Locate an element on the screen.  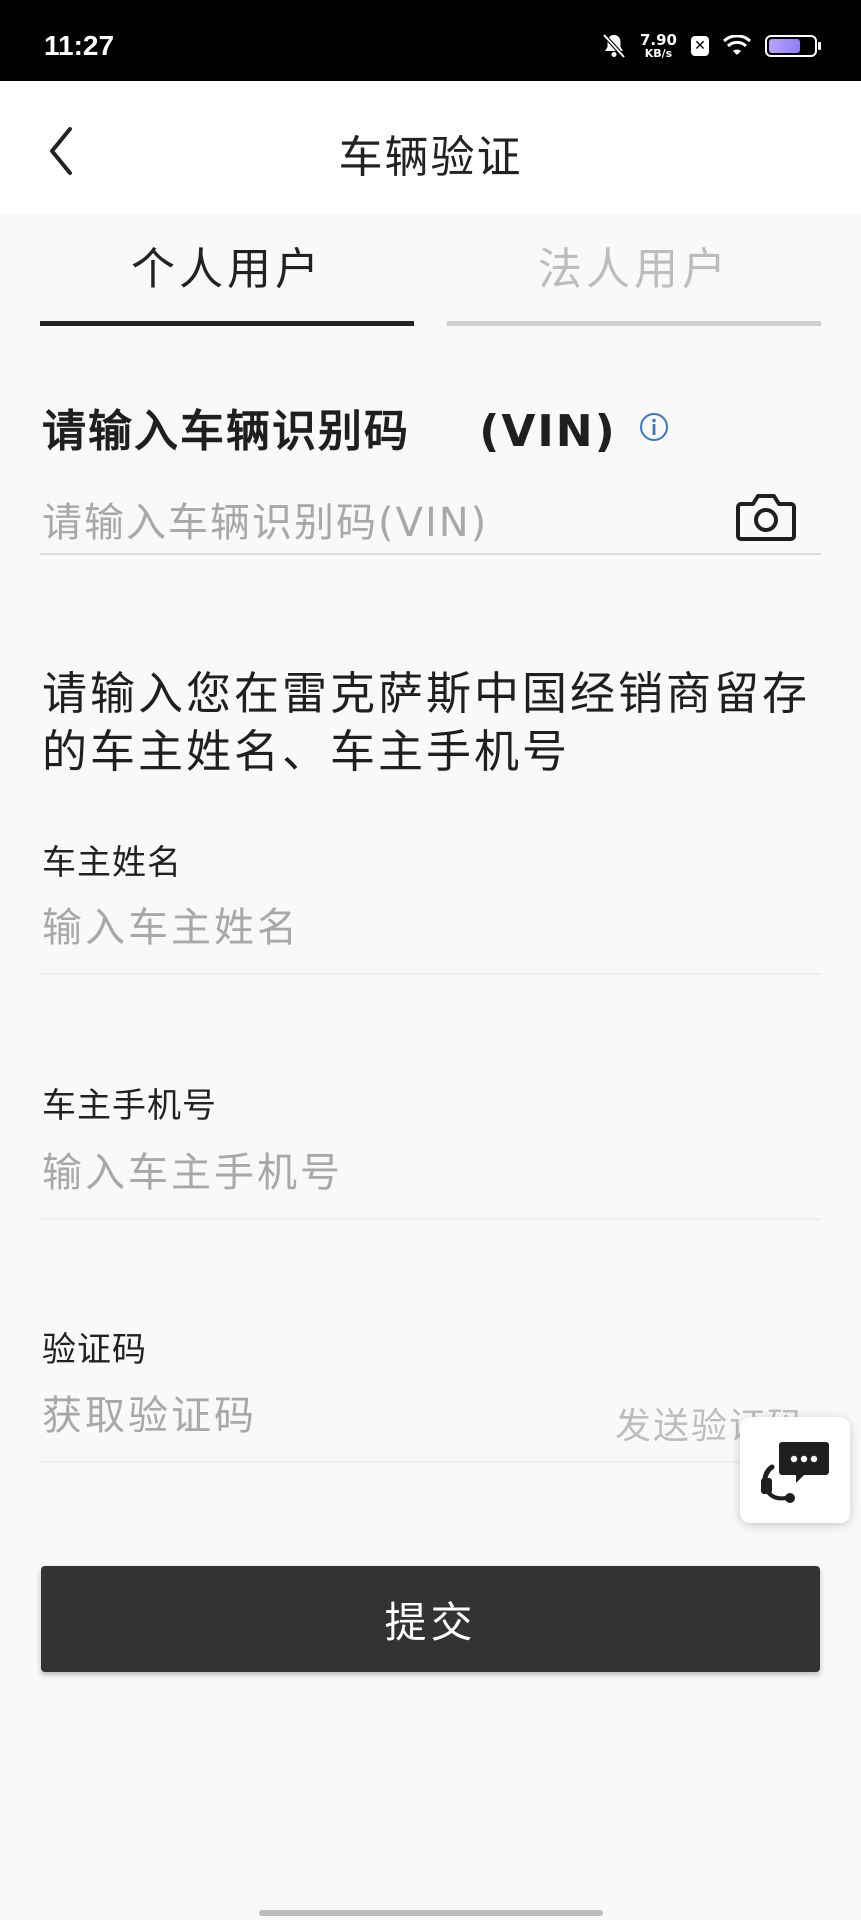
owner-name-input is located at coordinates (342, 928).